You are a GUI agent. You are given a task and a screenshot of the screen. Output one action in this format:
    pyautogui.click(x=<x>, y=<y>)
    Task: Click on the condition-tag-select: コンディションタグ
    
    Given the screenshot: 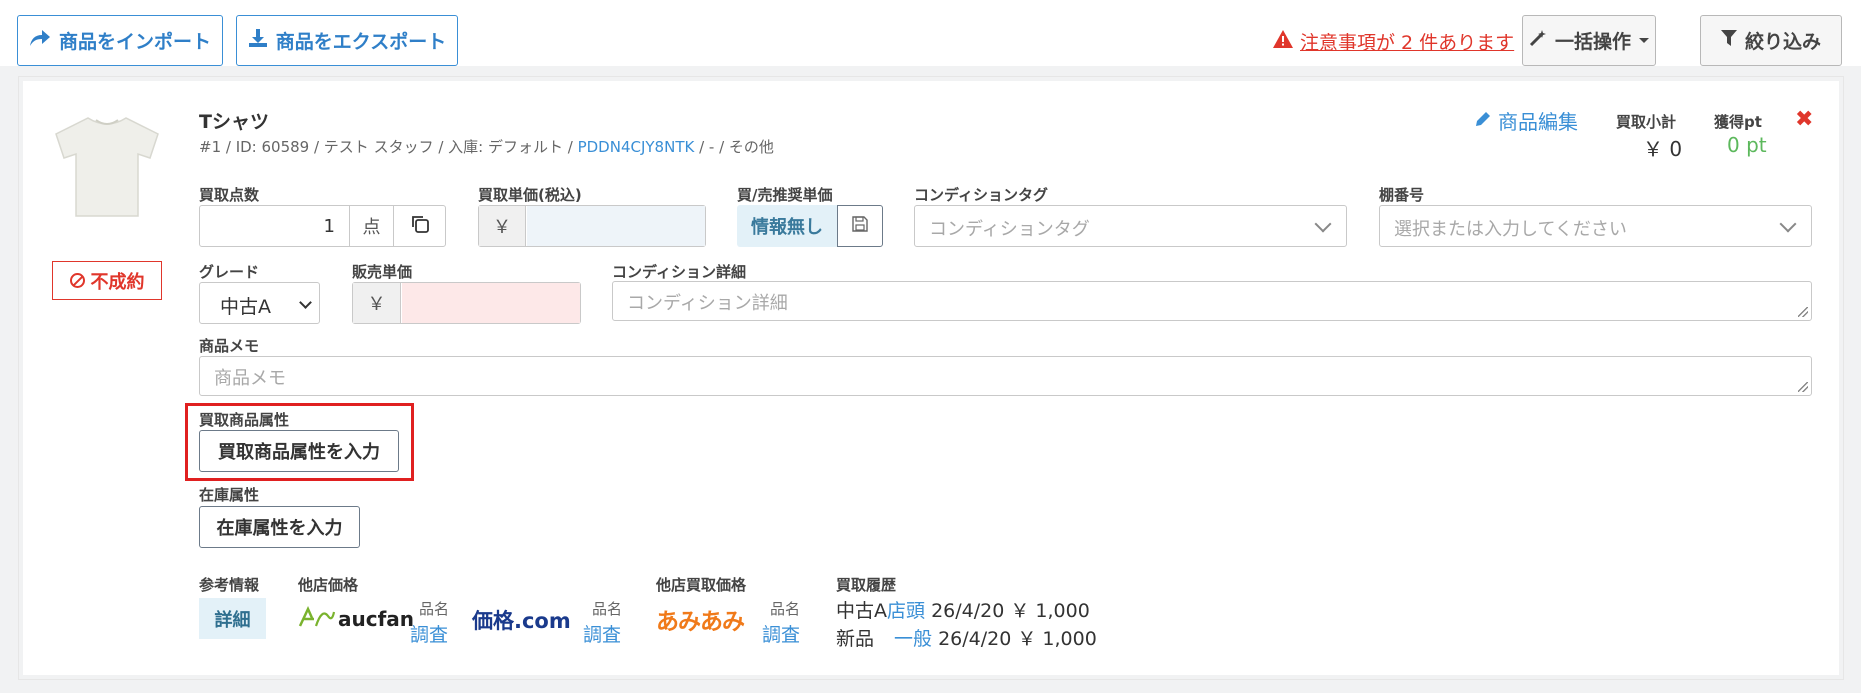 What is the action you would take?
    pyautogui.click(x=1130, y=226)
    